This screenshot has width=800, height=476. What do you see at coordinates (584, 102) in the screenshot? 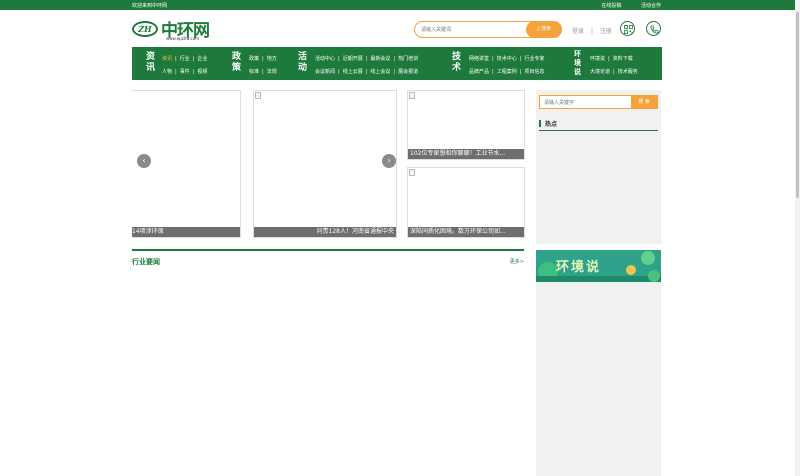
I see `sidebar-search-input` at bounding box center [584, 102].